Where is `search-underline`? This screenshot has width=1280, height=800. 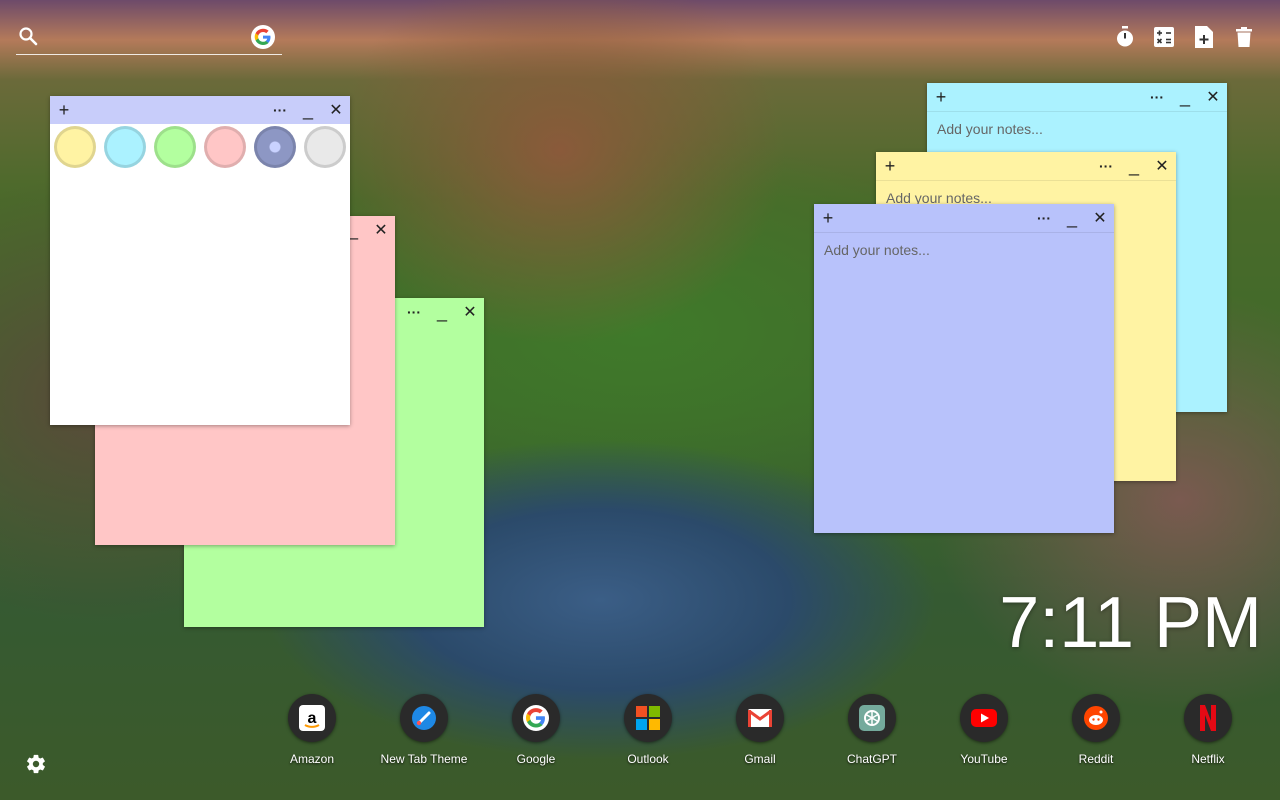 search-underline is located at coordinates (149, 54).